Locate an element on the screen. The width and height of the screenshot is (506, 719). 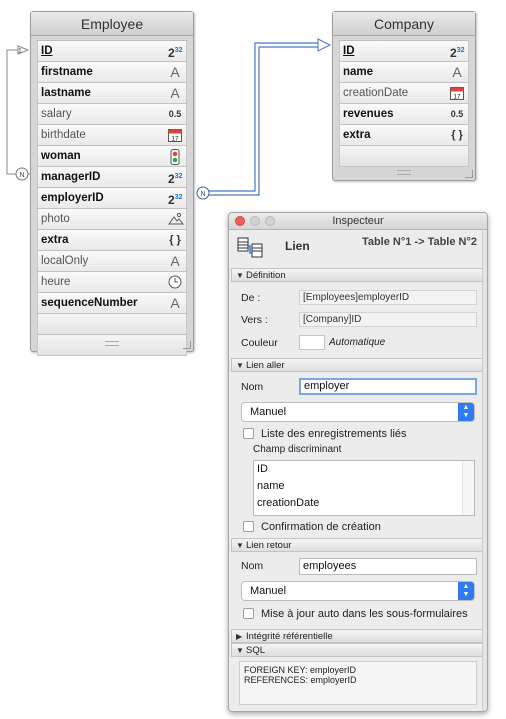
employee-table-title: Employee is located at coordinates (112, 24).